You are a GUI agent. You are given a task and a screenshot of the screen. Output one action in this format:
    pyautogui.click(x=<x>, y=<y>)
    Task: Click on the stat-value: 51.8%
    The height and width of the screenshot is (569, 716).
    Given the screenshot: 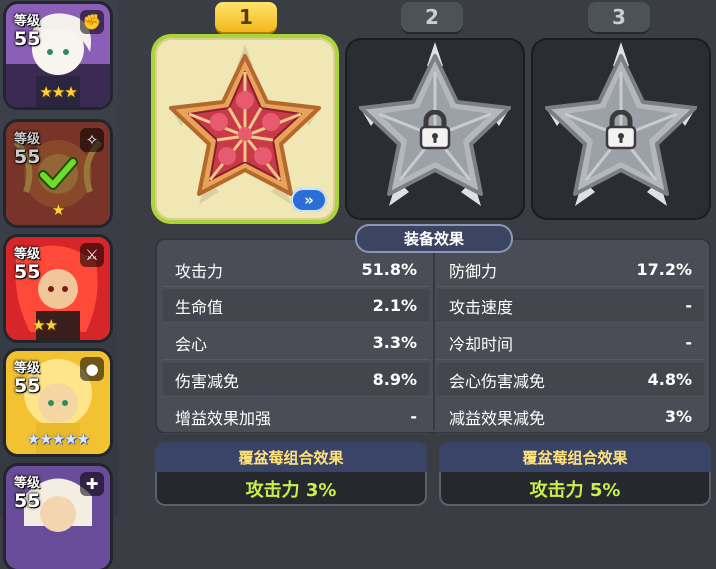 What is the action you would take?
    pyautogui.click(x=389, y=269)
    